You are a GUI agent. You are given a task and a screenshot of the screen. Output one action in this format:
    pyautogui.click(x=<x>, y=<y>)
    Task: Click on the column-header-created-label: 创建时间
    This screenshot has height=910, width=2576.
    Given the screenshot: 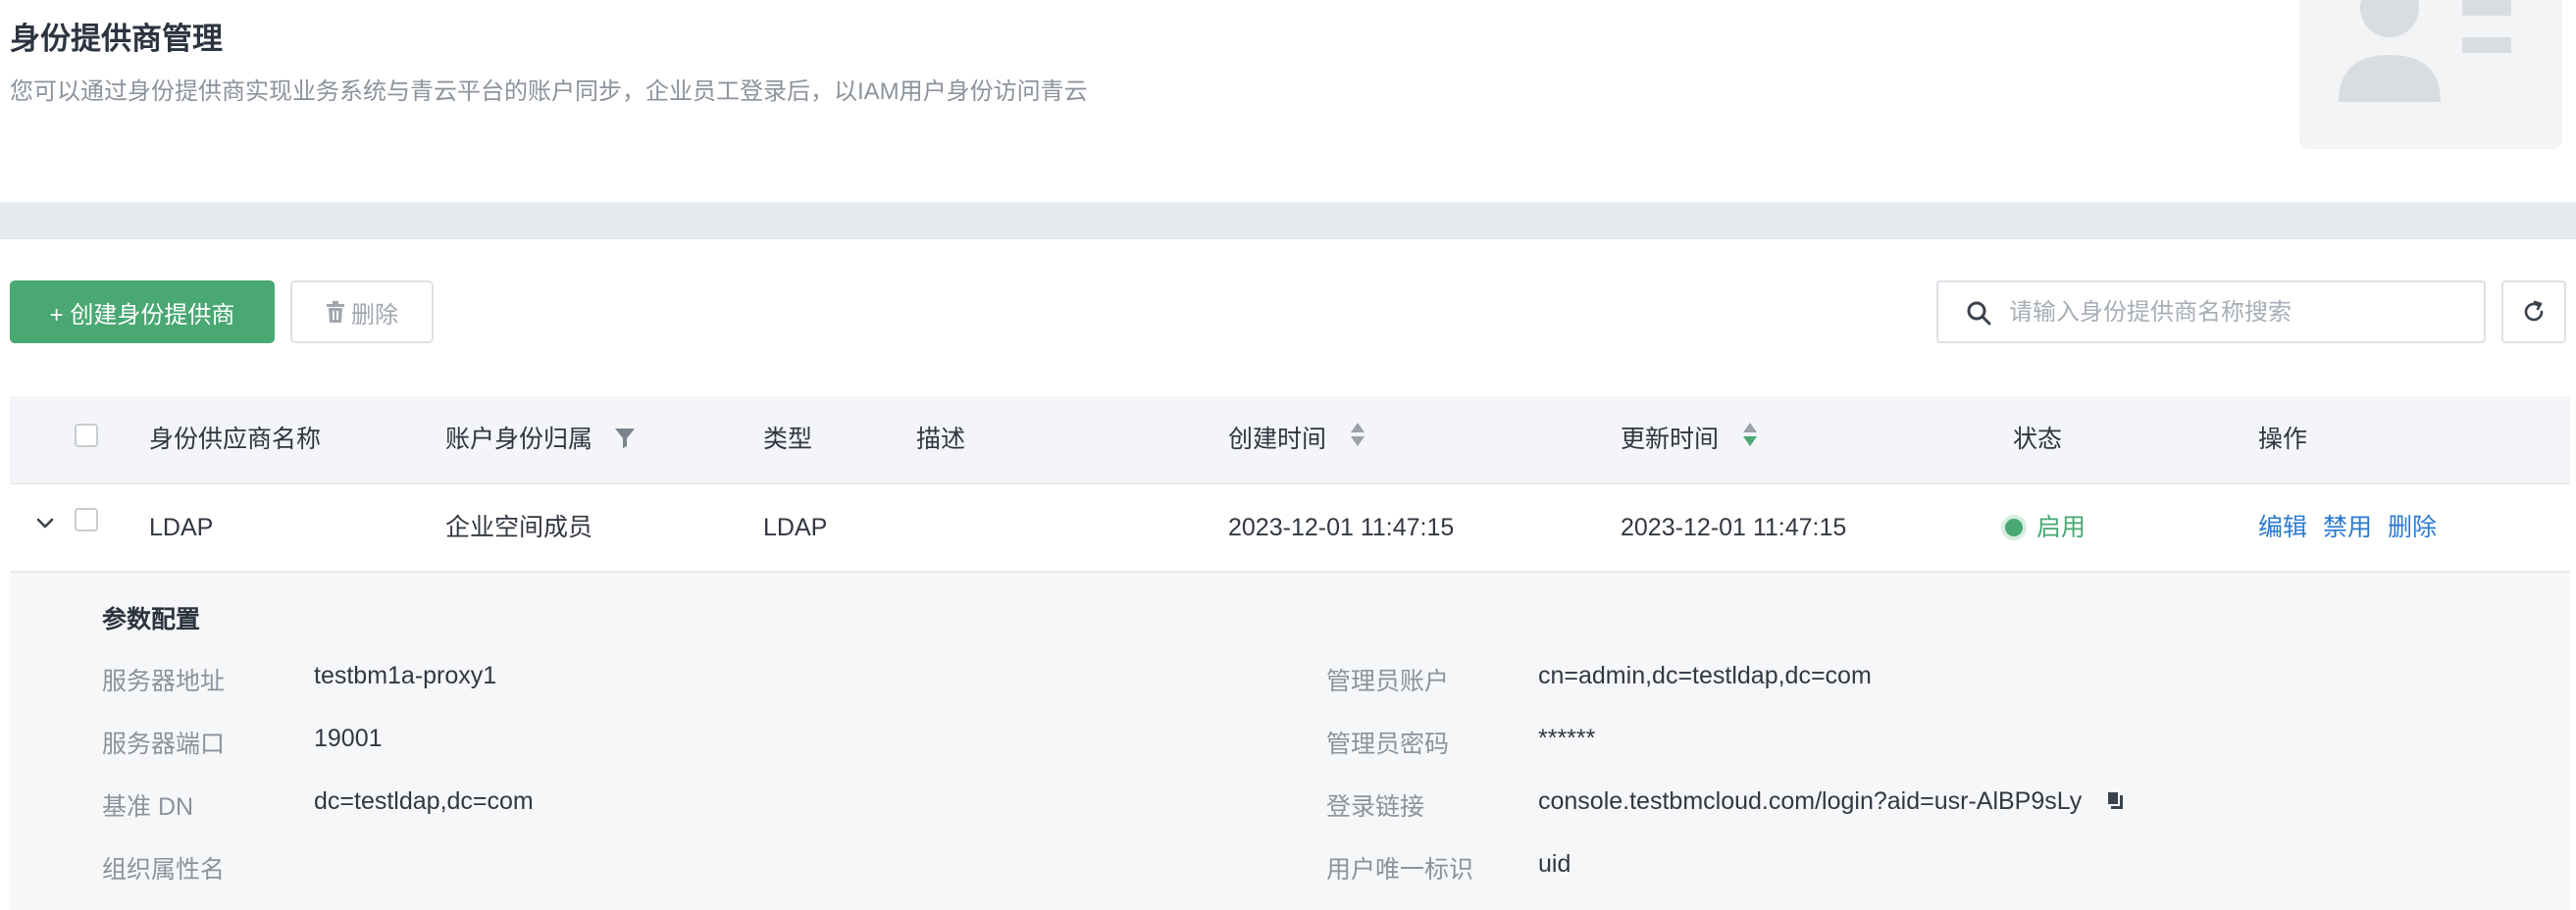 What is the action you would take?
    pyautogui.click(x=1277, y=439)
    